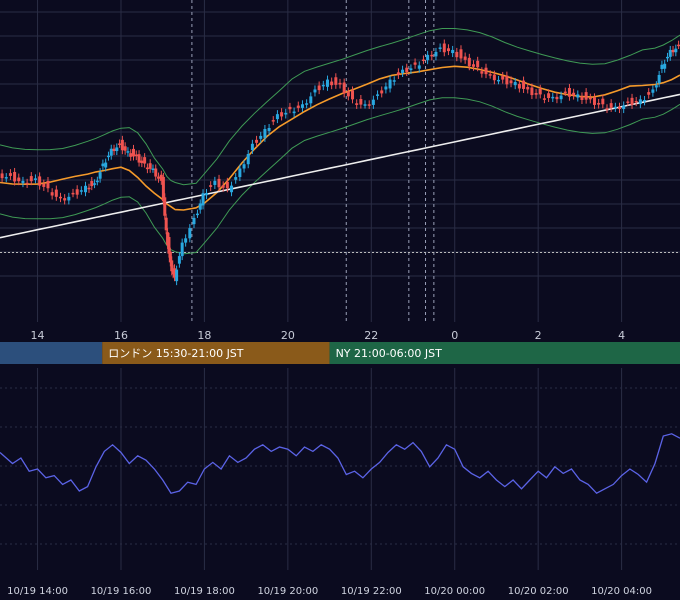  What do you see at coordinates (621, 591) in the screenshot?
I see `time-axis-label: 10/20 04:00` at bounding box center [621, 591].